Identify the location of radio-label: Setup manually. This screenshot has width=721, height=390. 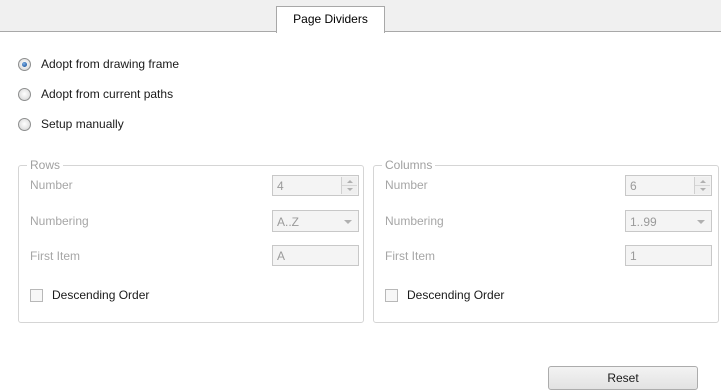
(82, 124).